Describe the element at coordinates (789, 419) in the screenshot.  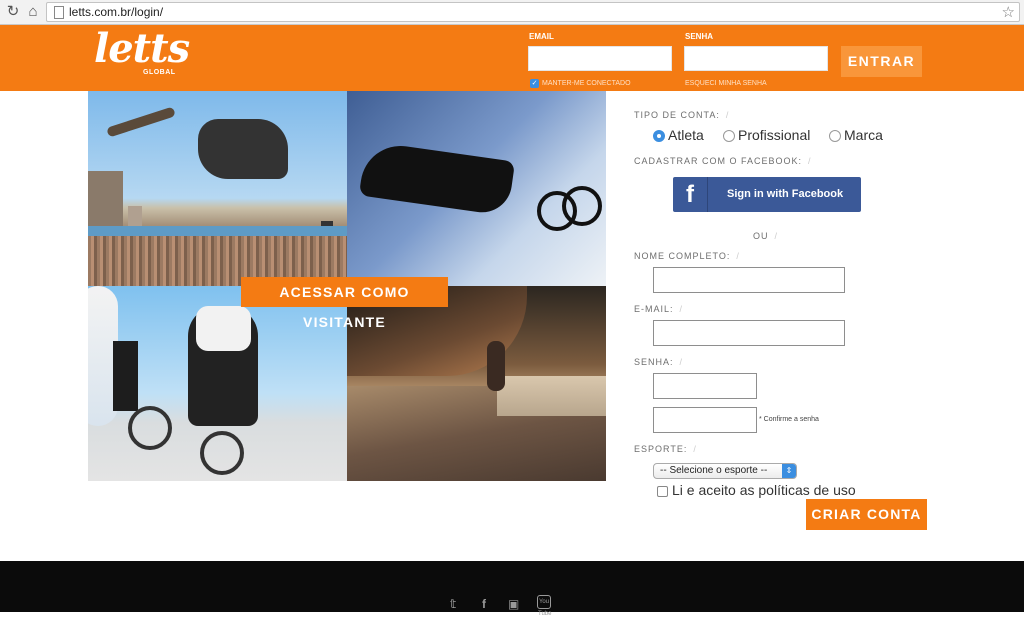
I see `confirm-password-note: * Confirme a senha` at that location.